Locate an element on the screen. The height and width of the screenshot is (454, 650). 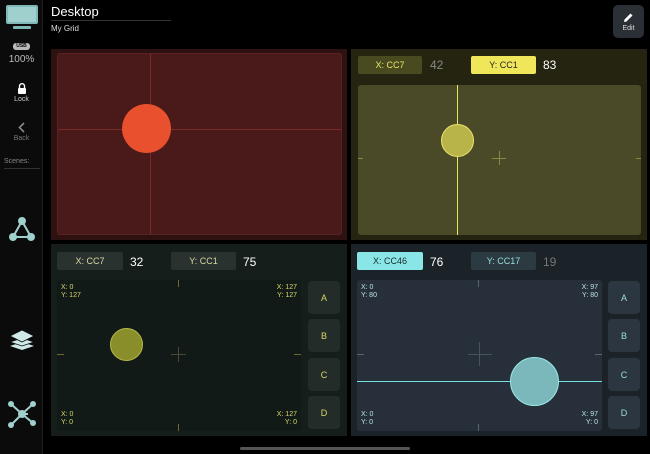
back-button: Back is located at coordinates (21, 132).